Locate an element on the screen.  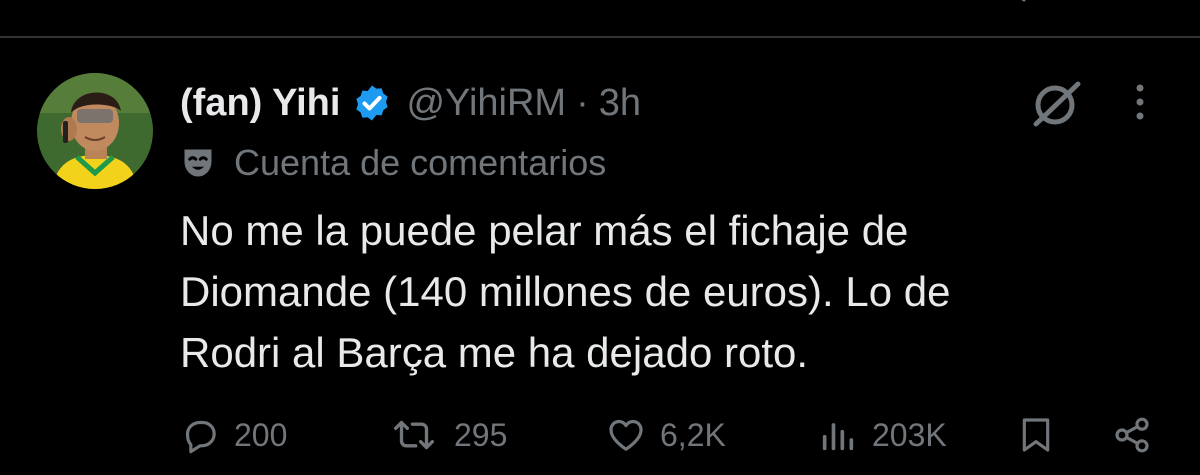
timestamp: 3h is located at coordinates (620, 103).